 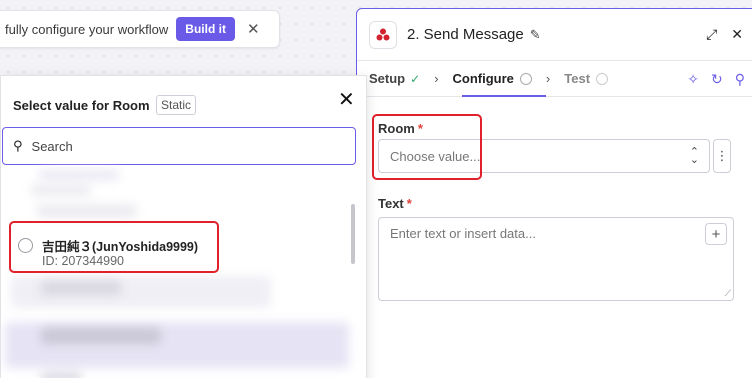 What do you see at coordinates (554, 35) in the screenshot?
I see `panel-header: 2. Send Message ✎ ⤢ ✕` at bounding box center [554, 35].